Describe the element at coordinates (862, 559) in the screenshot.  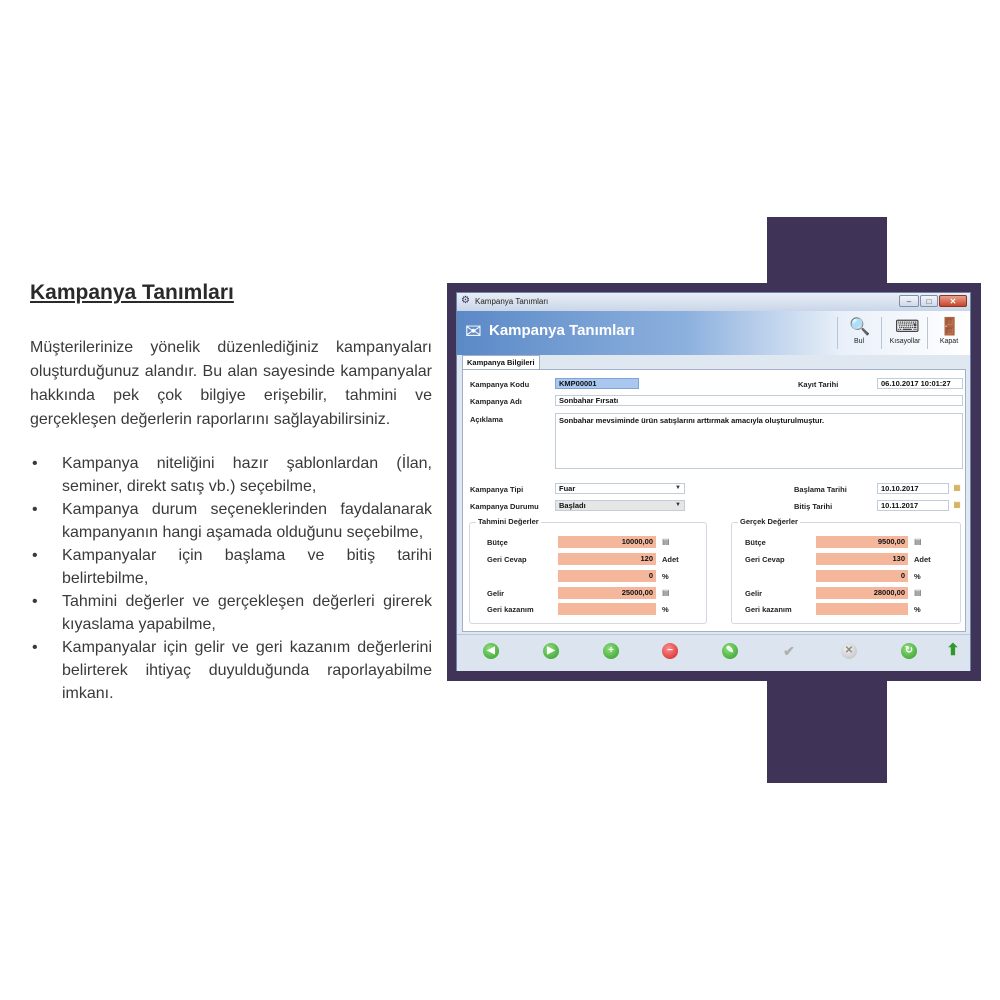
I see `act-response-field: 130` at that location.